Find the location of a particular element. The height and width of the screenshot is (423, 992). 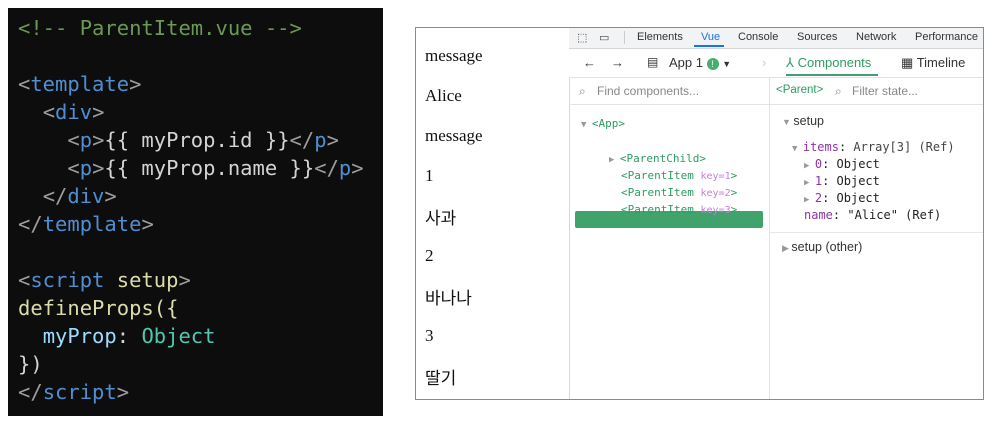

code-line-div-close: </div> is located at coordinates (79, 196).